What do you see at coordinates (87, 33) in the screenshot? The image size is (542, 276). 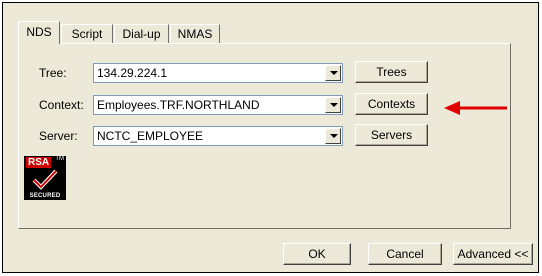 I see `tab-script: Script` at bounding box center [87, 33].